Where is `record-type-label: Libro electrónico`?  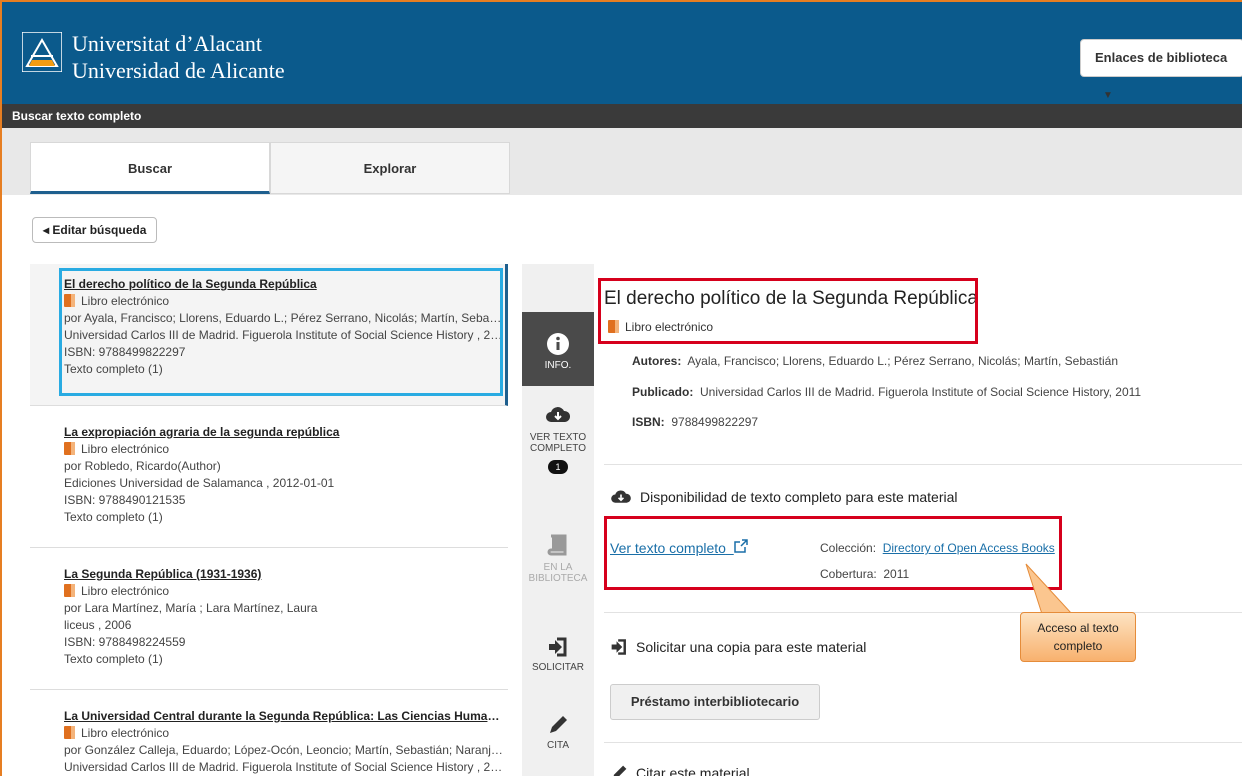 record-type-label: Libro electrónico is located at coordinates (669, 327).